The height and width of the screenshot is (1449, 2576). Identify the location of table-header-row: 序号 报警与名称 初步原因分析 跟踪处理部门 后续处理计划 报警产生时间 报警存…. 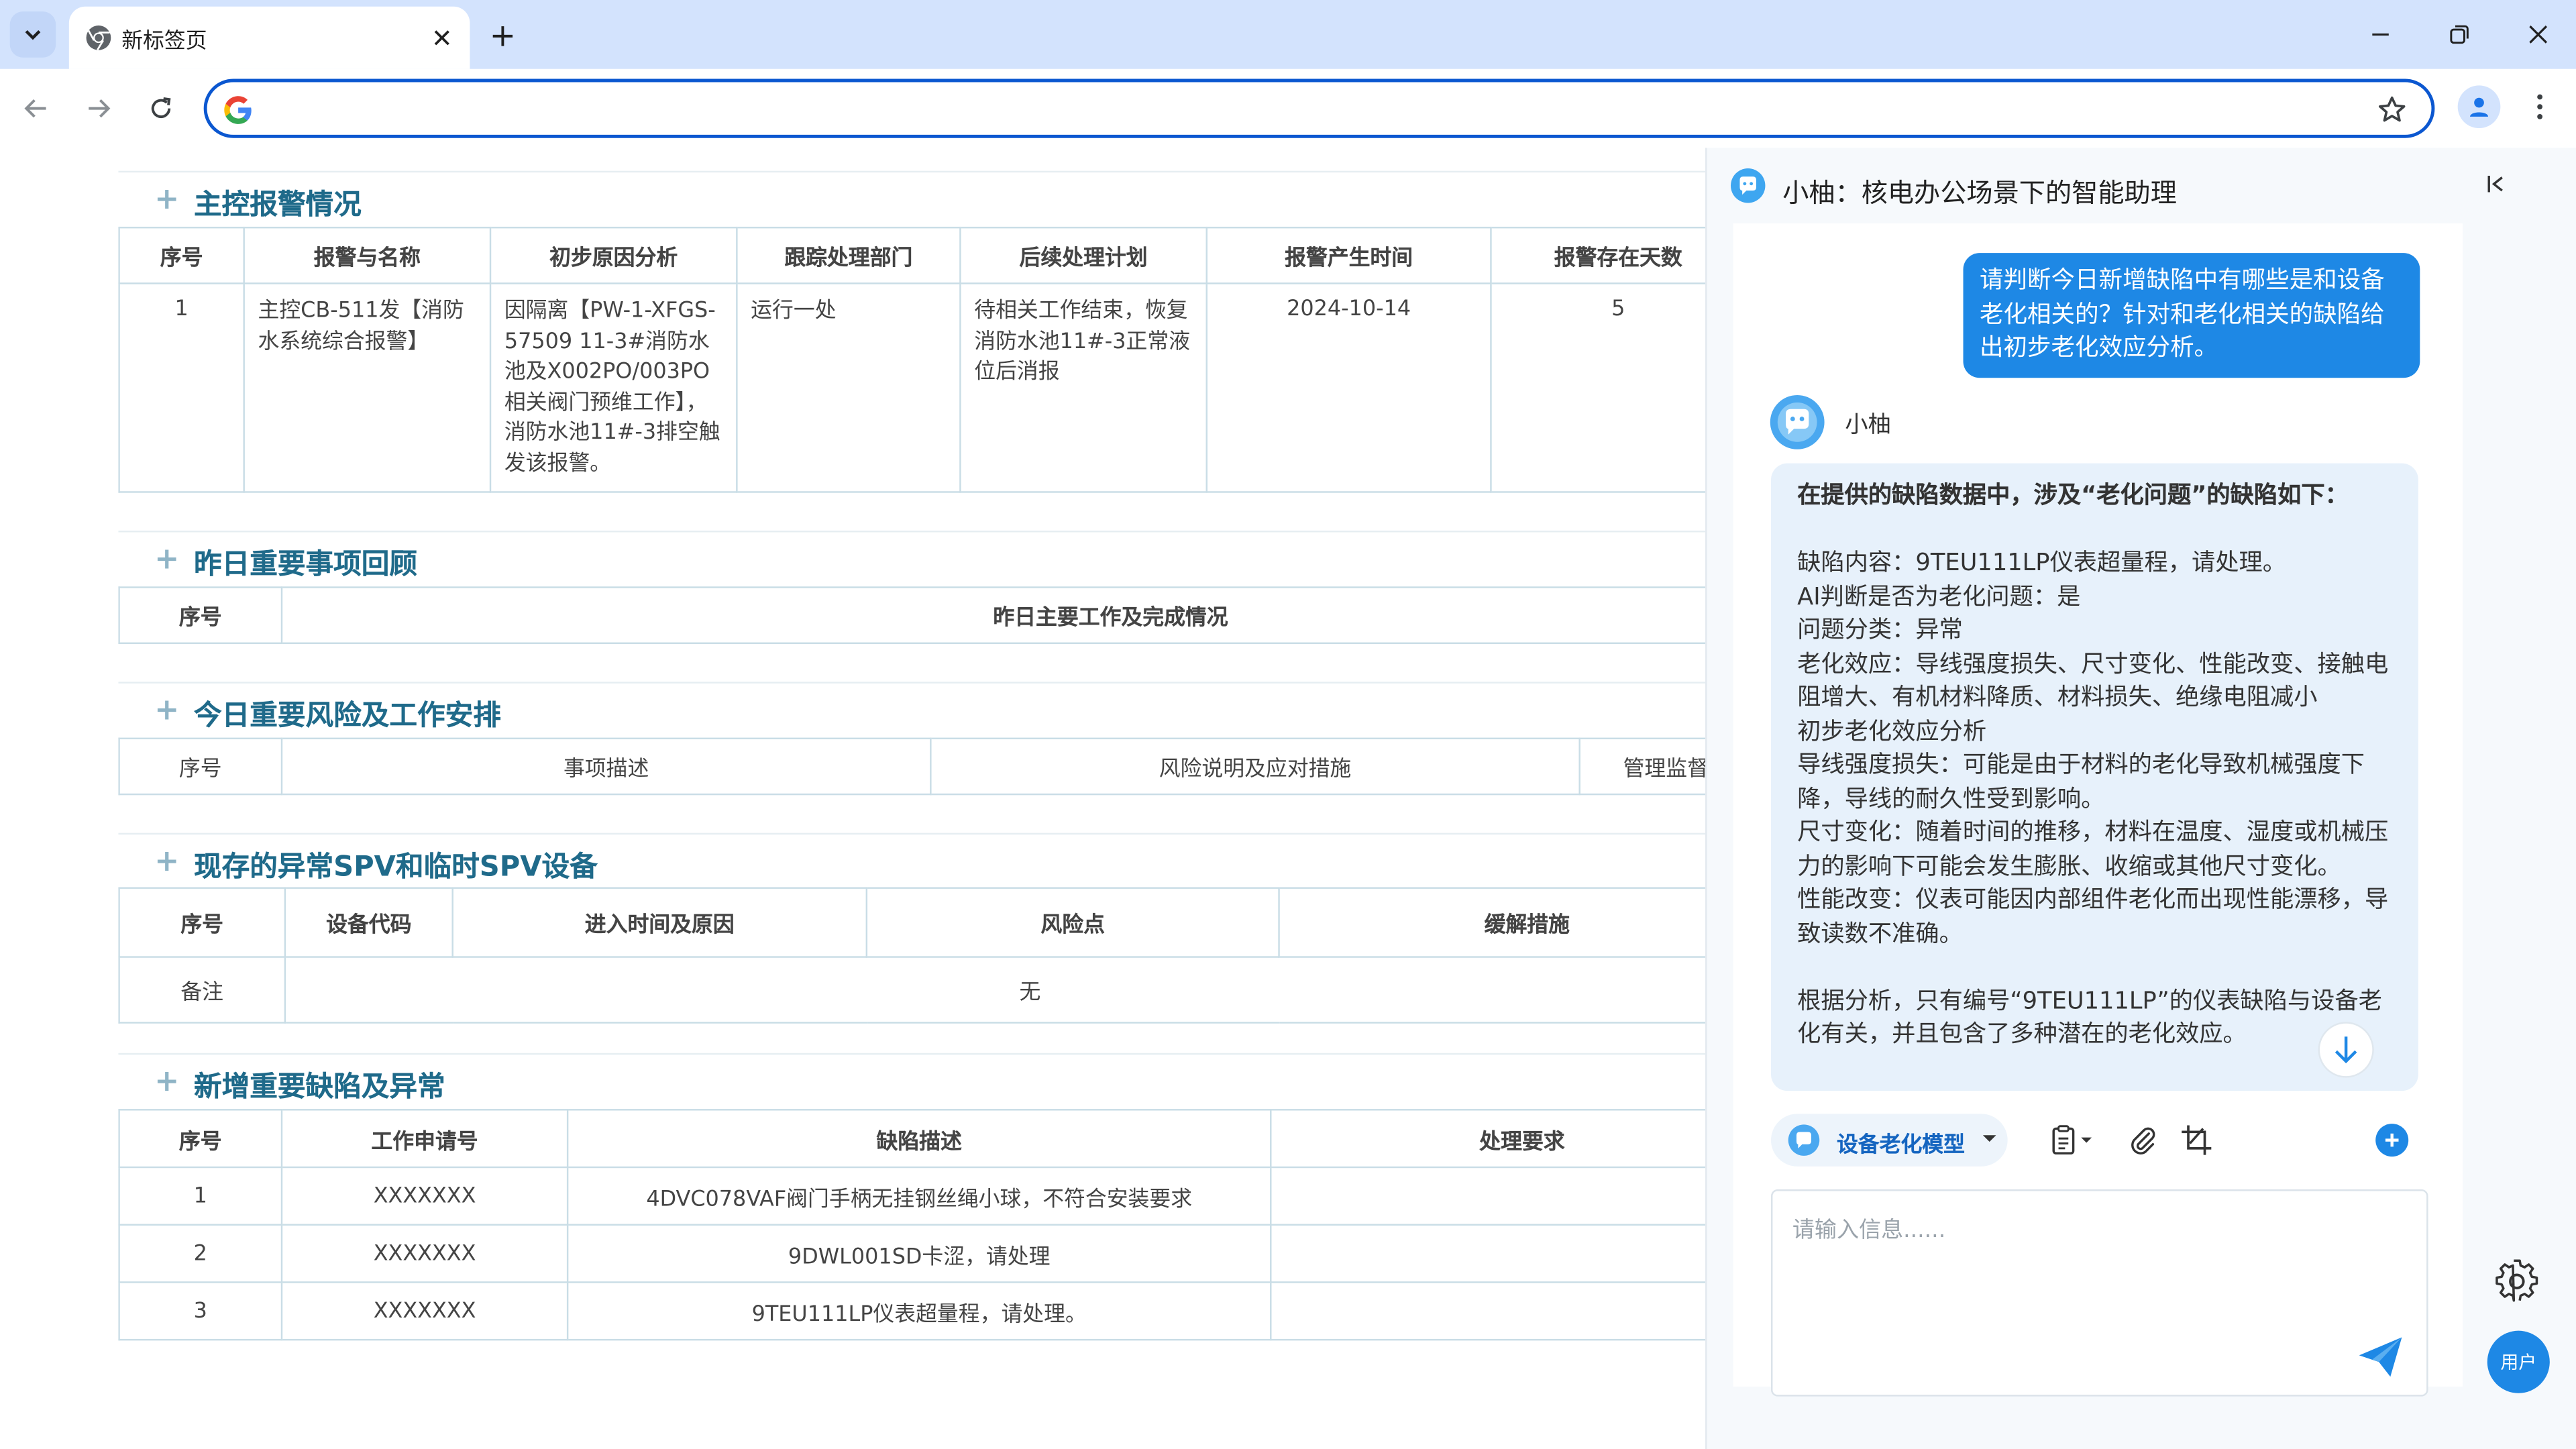
(912, 255).